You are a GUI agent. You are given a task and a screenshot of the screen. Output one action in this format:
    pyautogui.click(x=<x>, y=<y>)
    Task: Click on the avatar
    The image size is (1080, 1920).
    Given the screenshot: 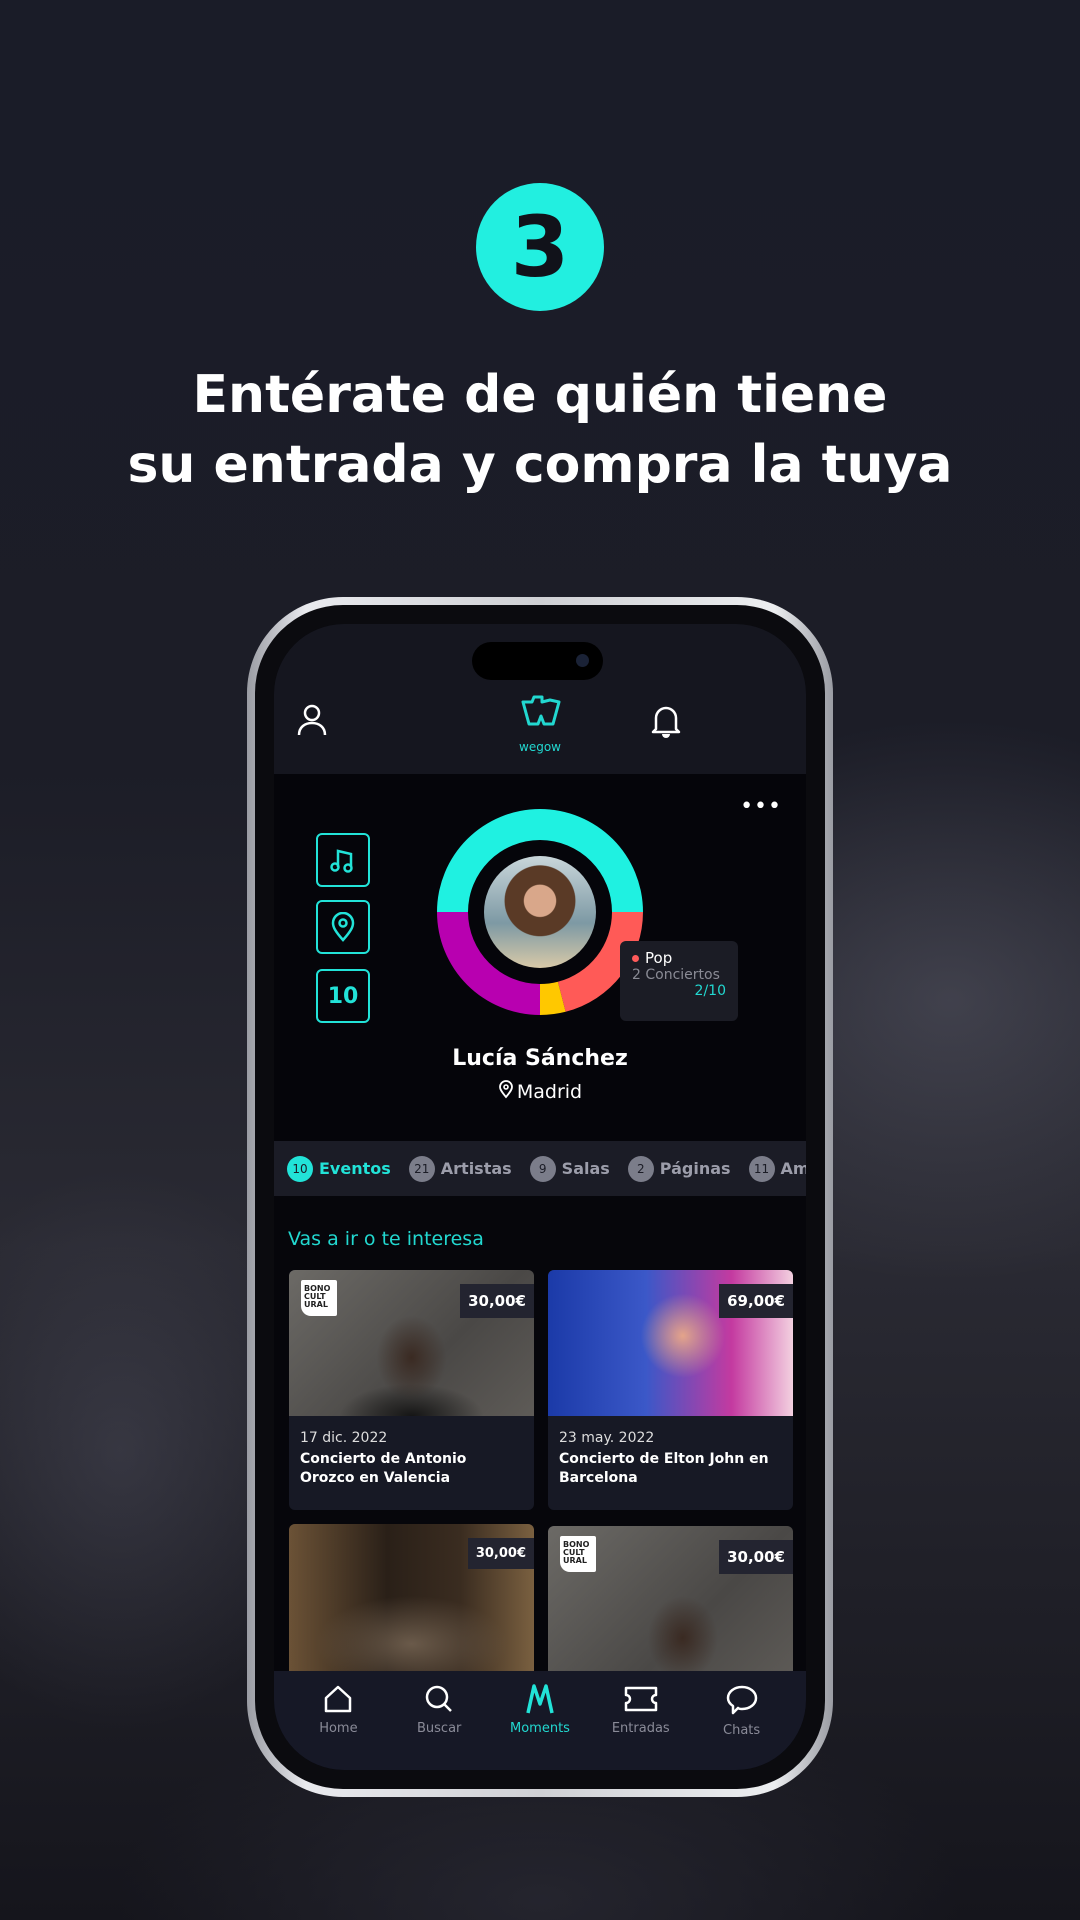 What is the action you would take?
    pyautogui.click(x=540, y=912)
    